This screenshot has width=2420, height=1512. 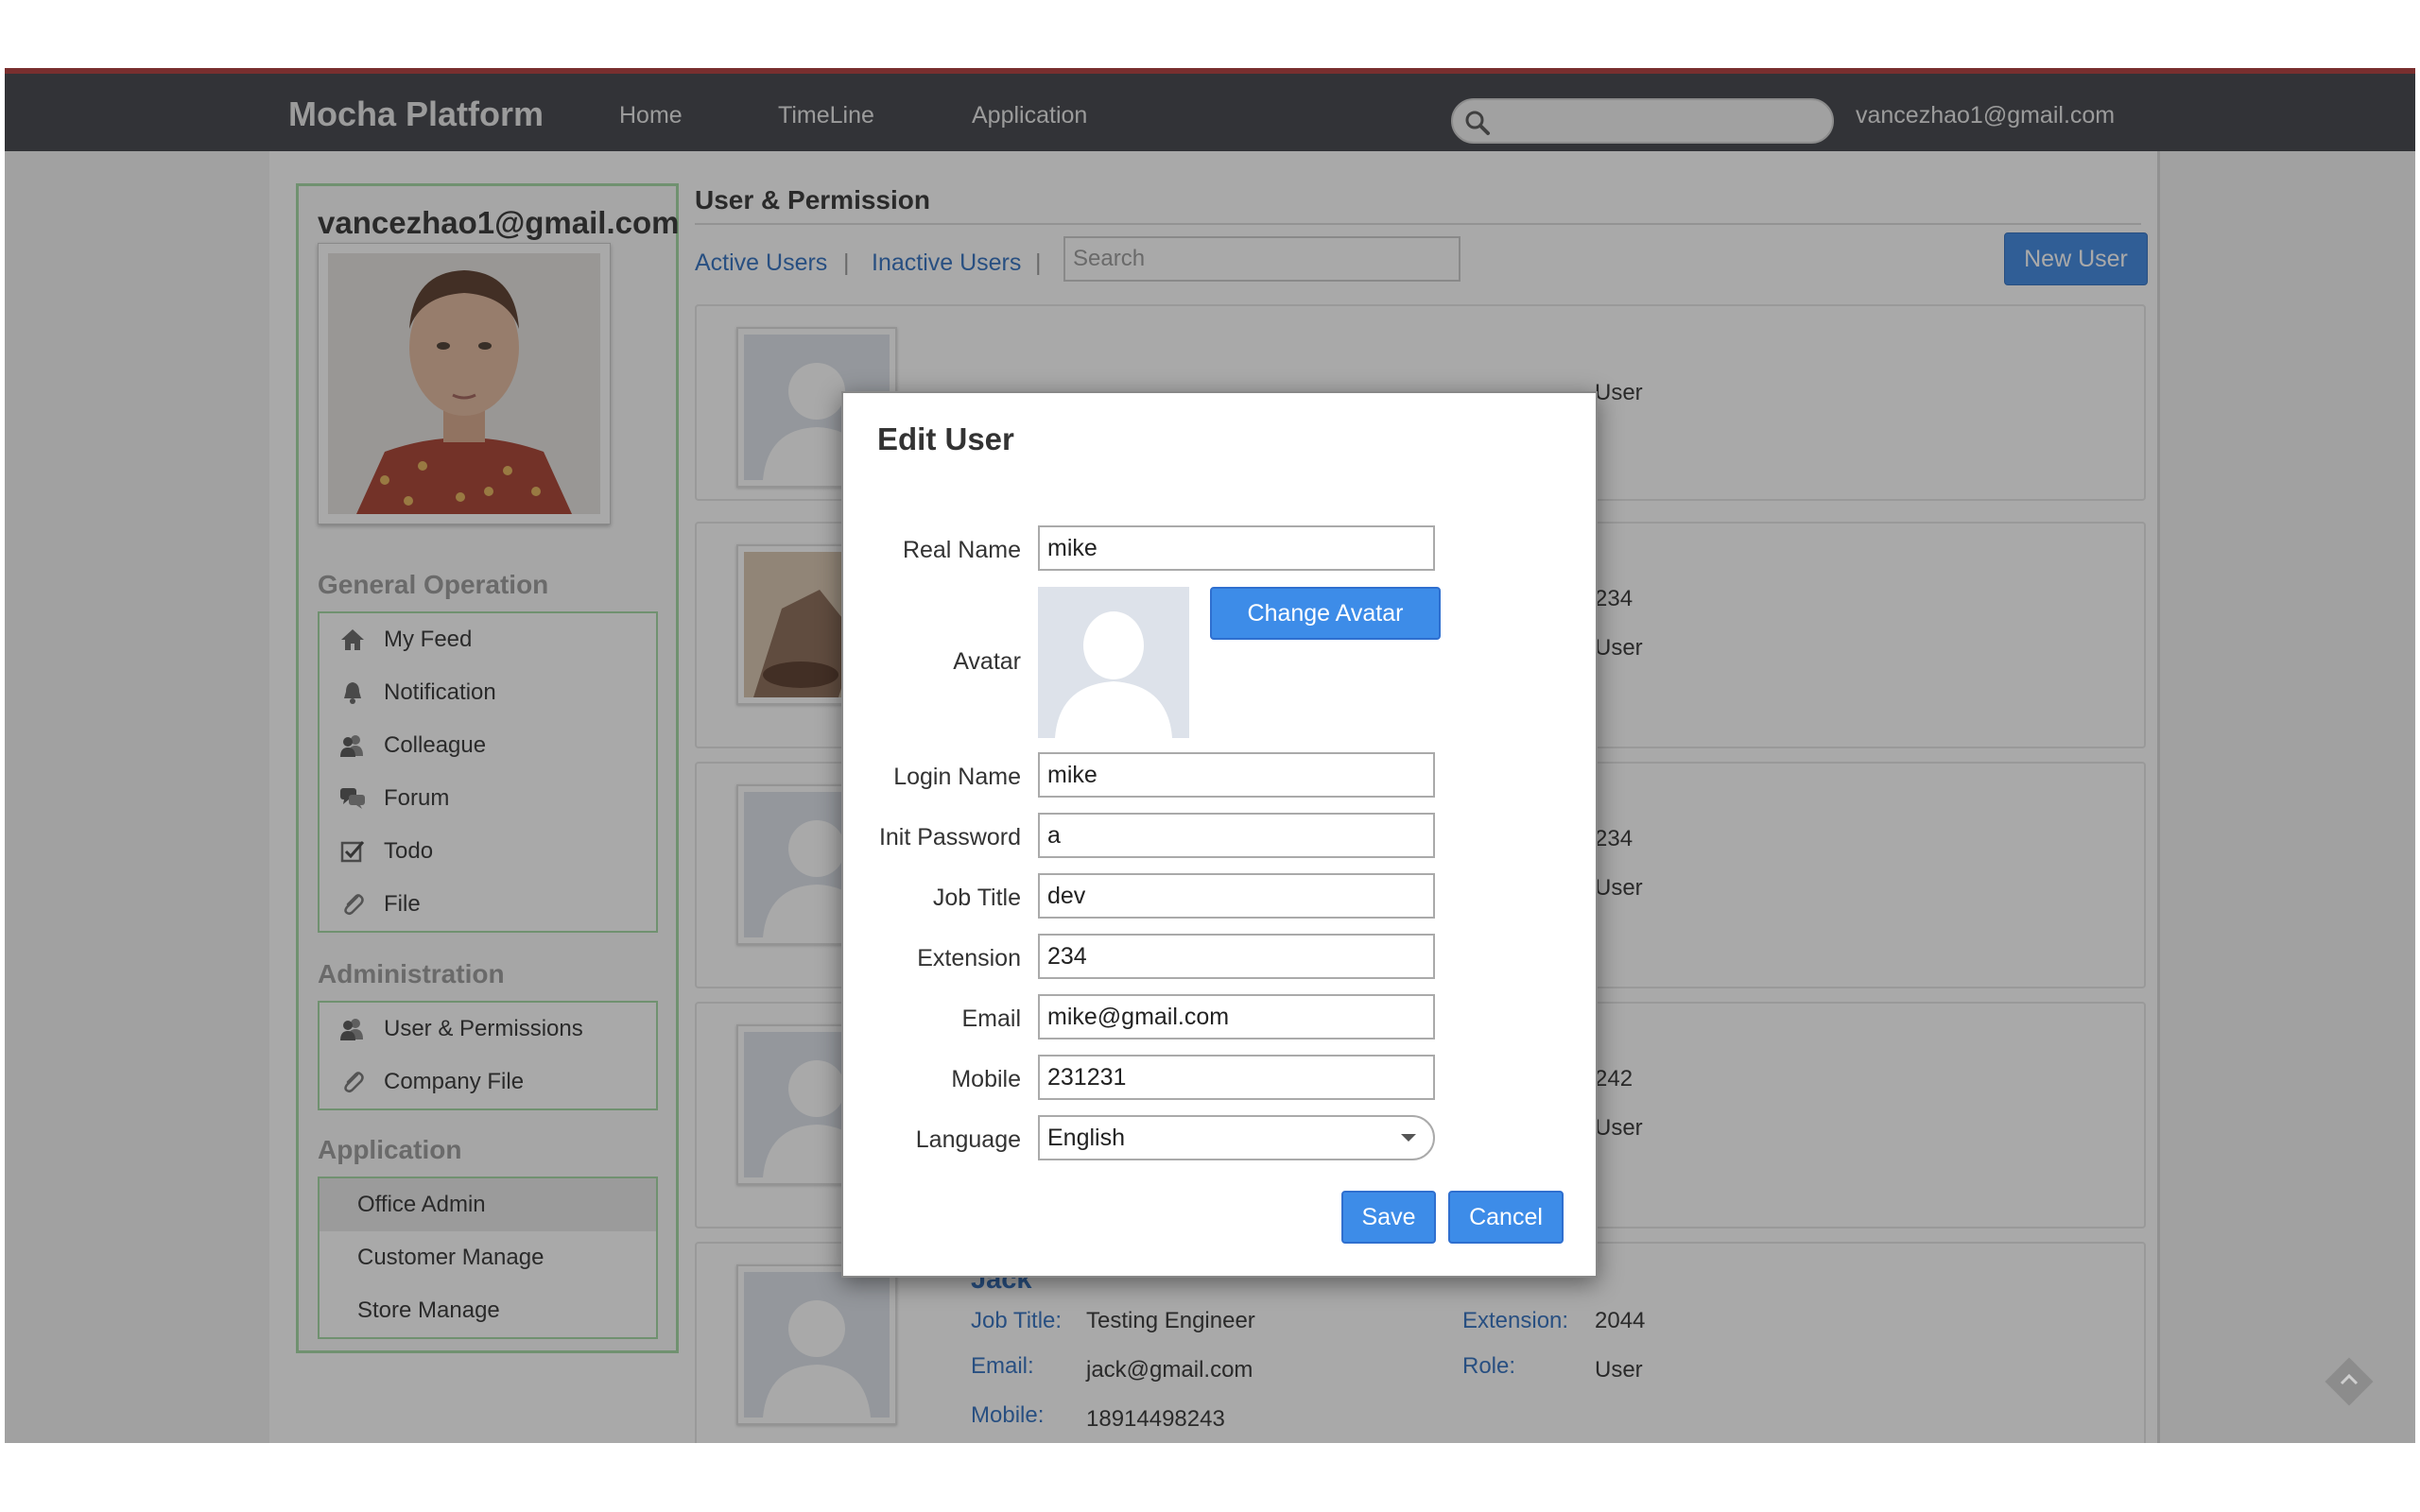 What do you see at coordinates (945, 438) in the screenshot?
I see `dialog-title: Edit User` at bounding box center [945, 438].